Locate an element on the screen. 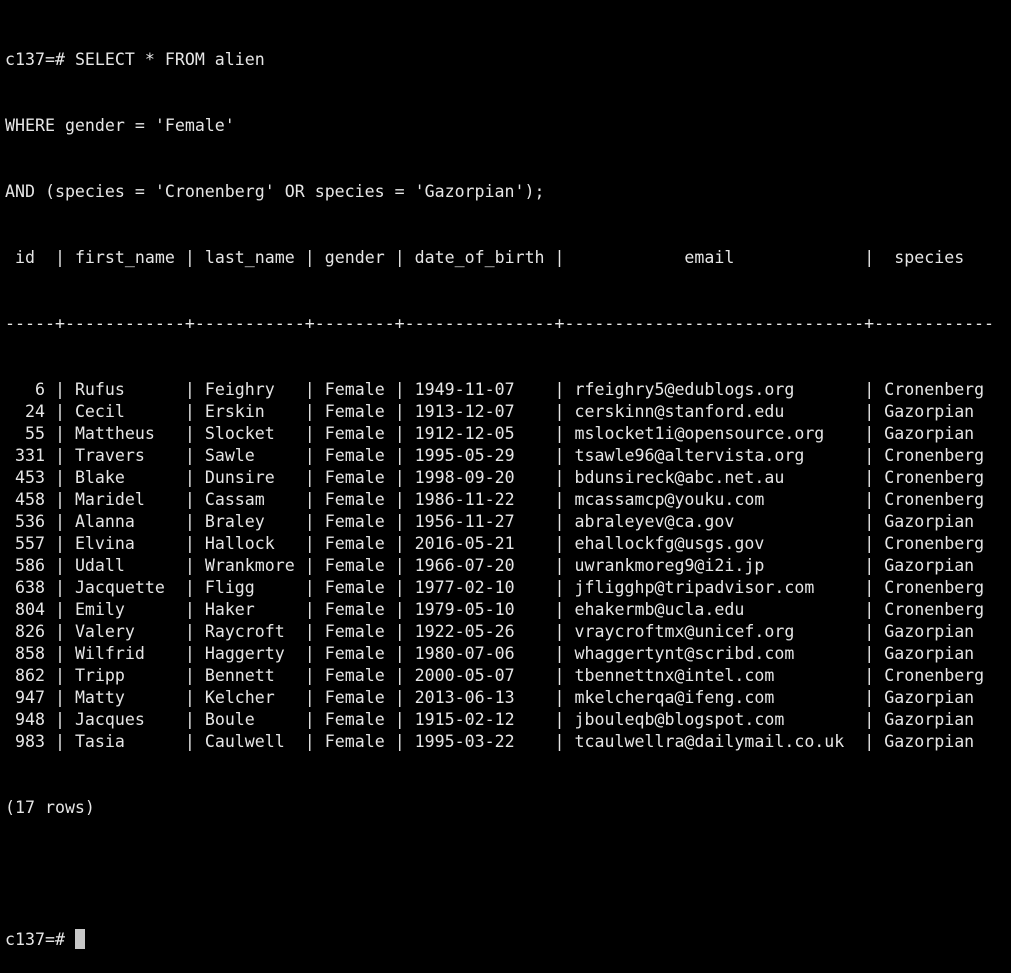  cell-date-of-birth: 1913-12-07 is located at coordinates (479, 411).